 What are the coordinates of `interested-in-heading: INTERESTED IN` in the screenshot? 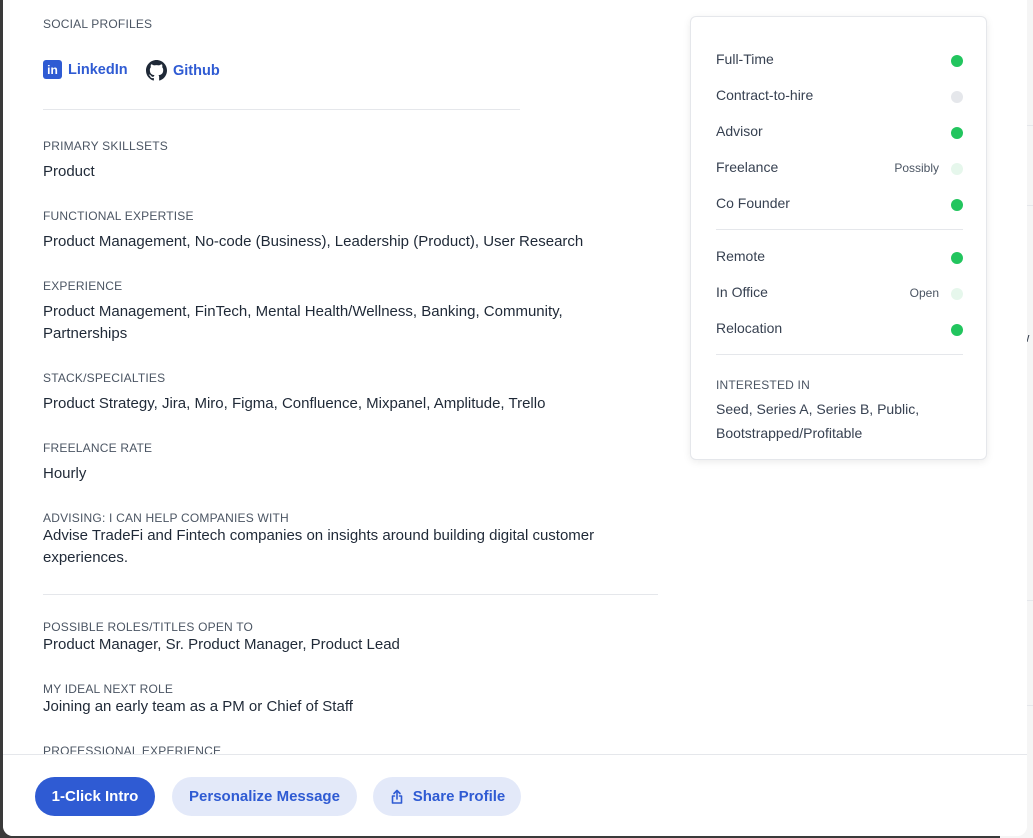 It's located at (763, 385).